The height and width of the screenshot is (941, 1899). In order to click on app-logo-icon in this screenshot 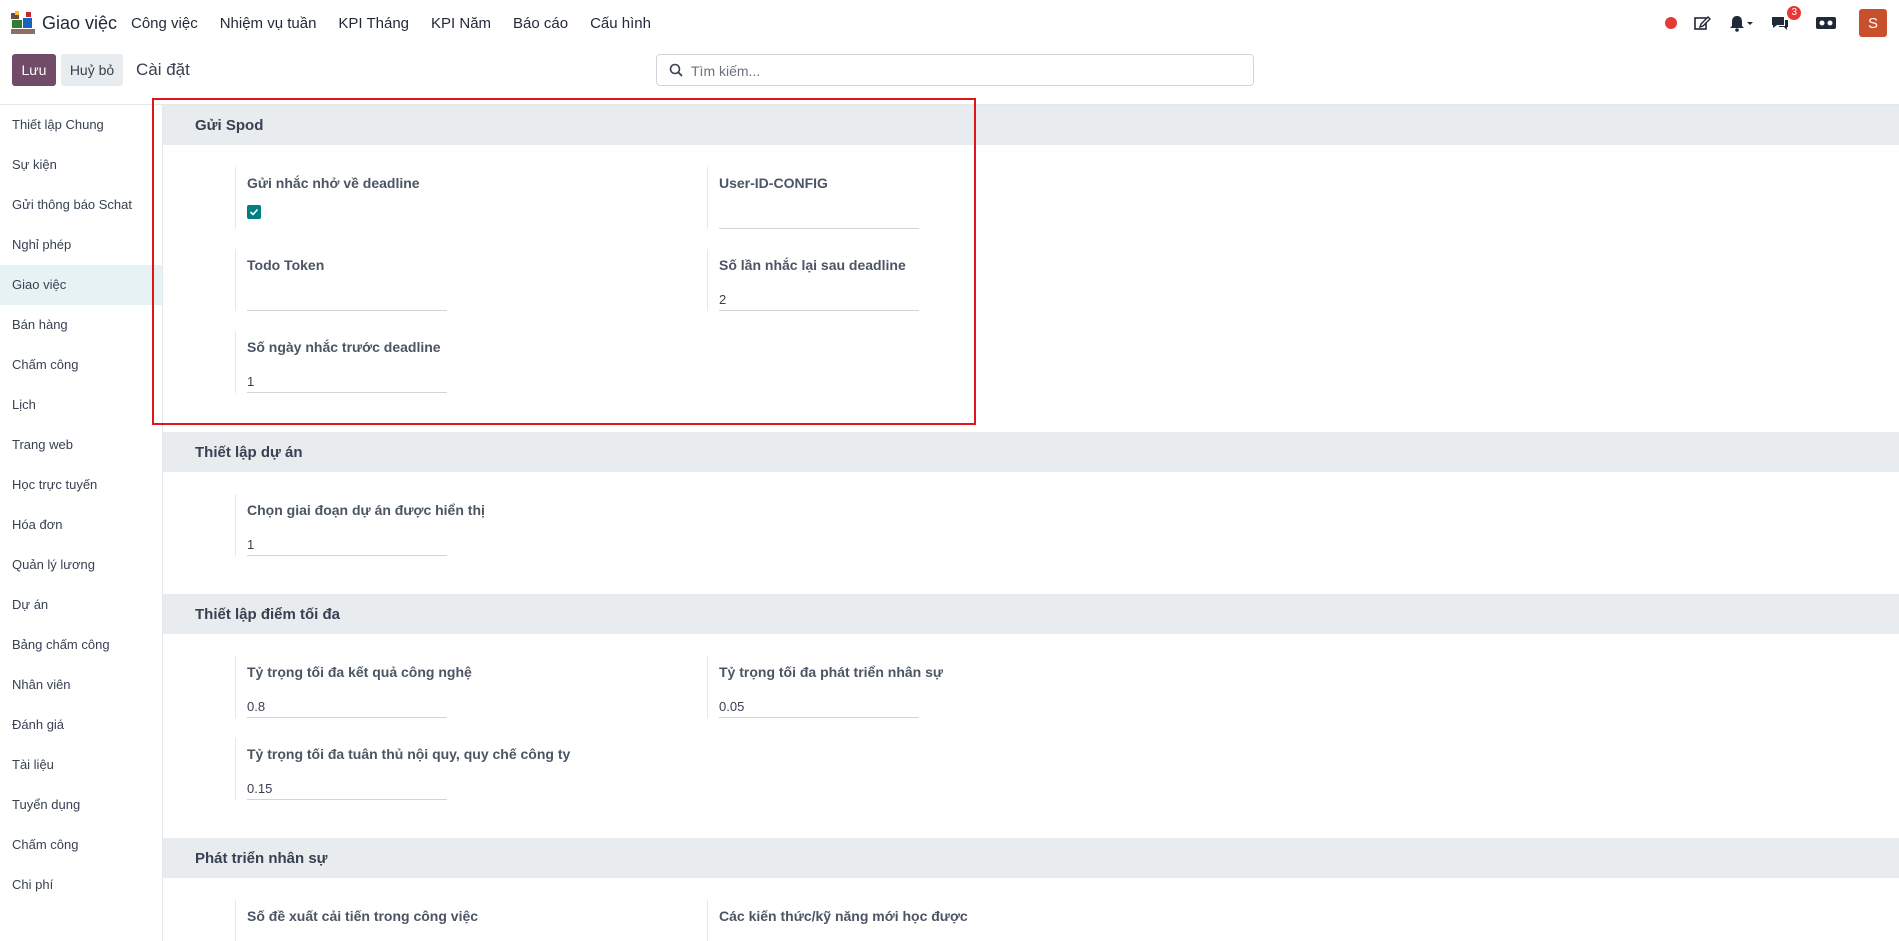, I will do `click(23, 23)`.